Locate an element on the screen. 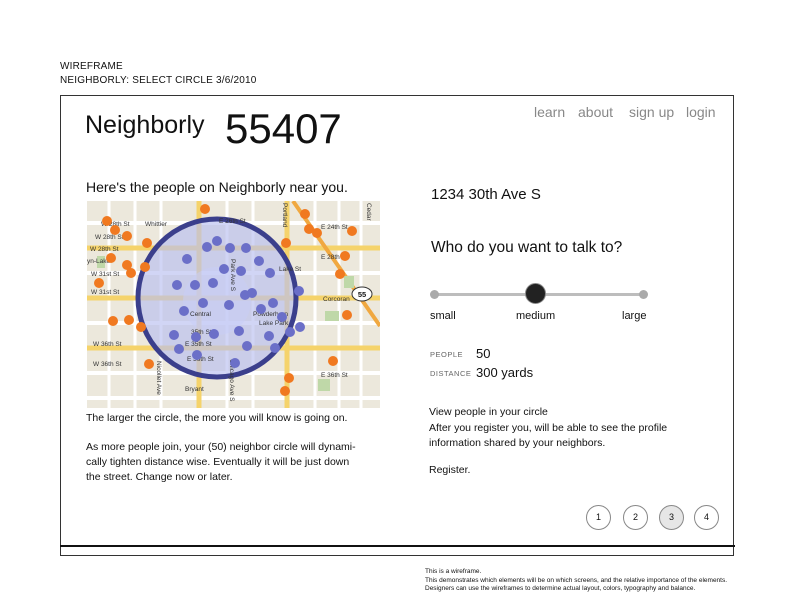 The image size is (792, 612). nav-sign-up: sign up is located at coordinates (651, 112).